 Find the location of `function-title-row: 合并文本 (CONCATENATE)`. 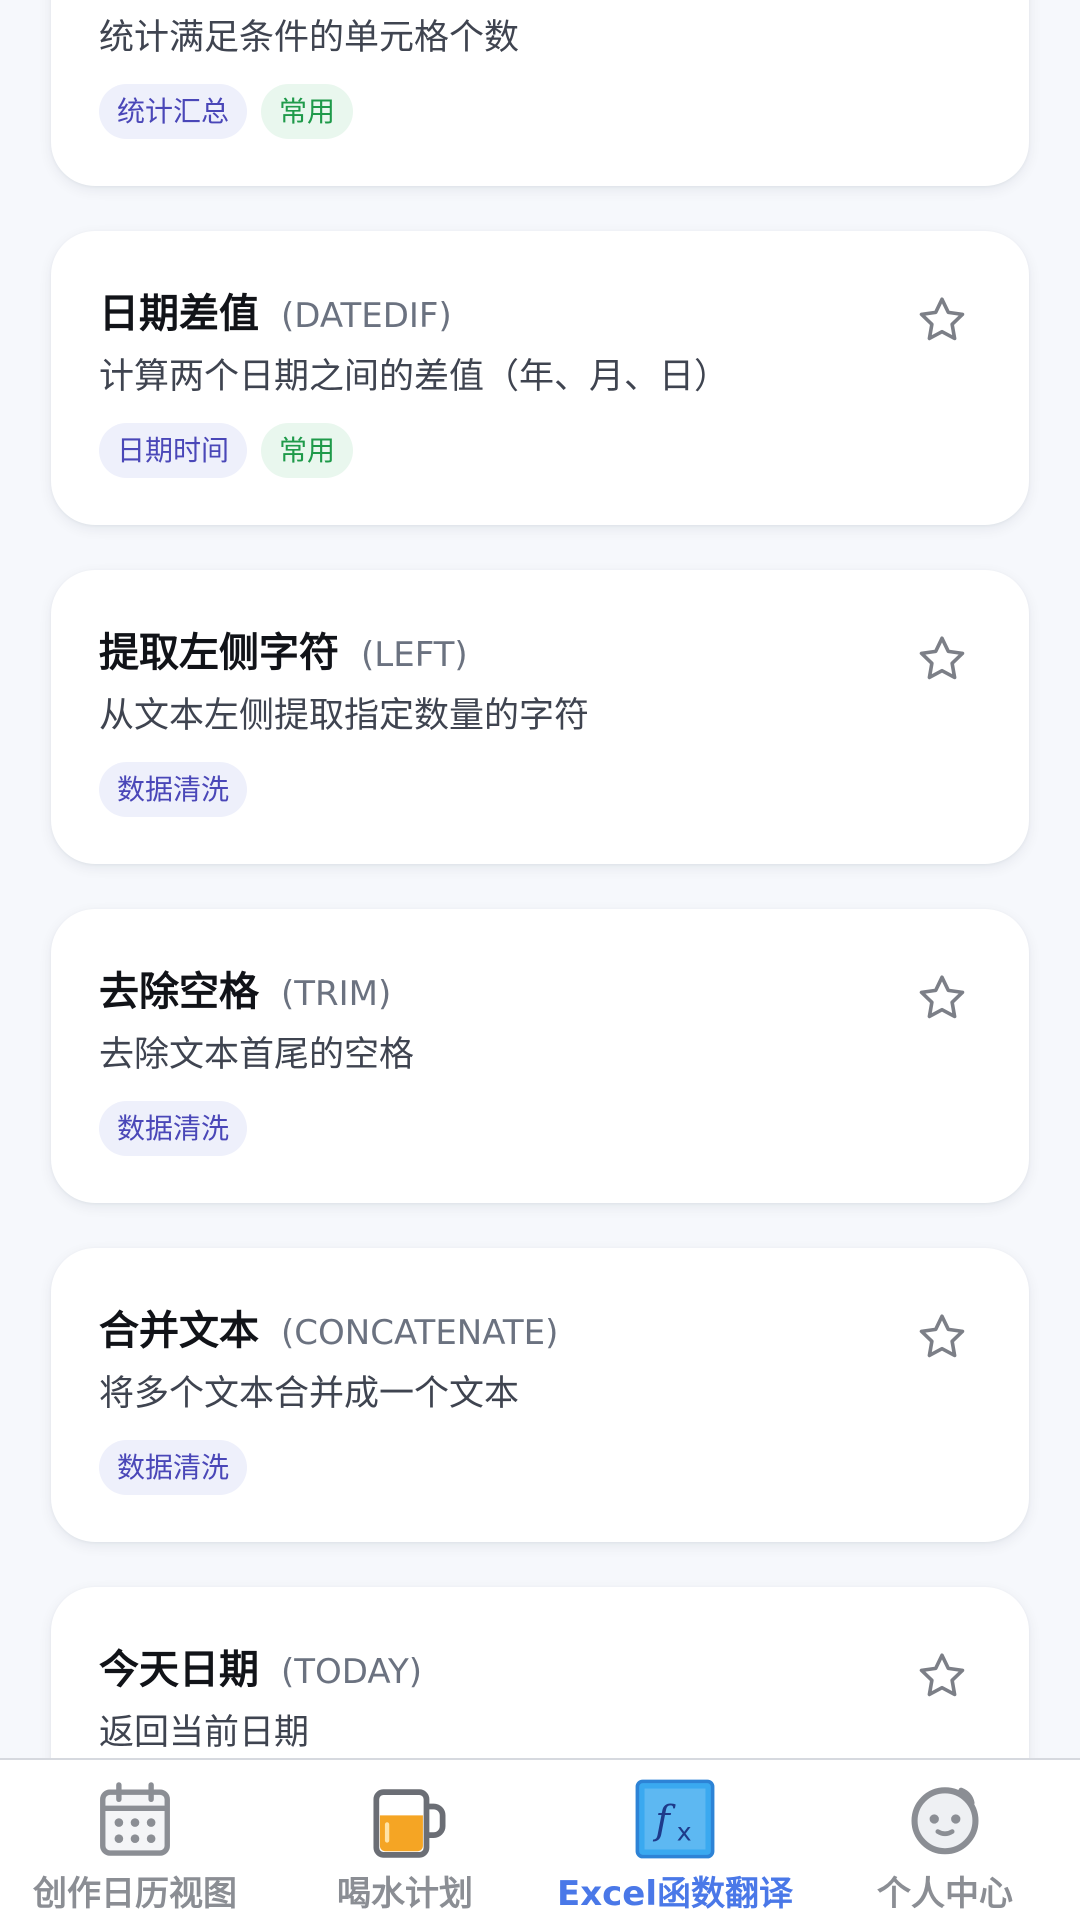

function-title-row: 合并文本 (CONCATENATE) is located at coordinates (328, 1327).